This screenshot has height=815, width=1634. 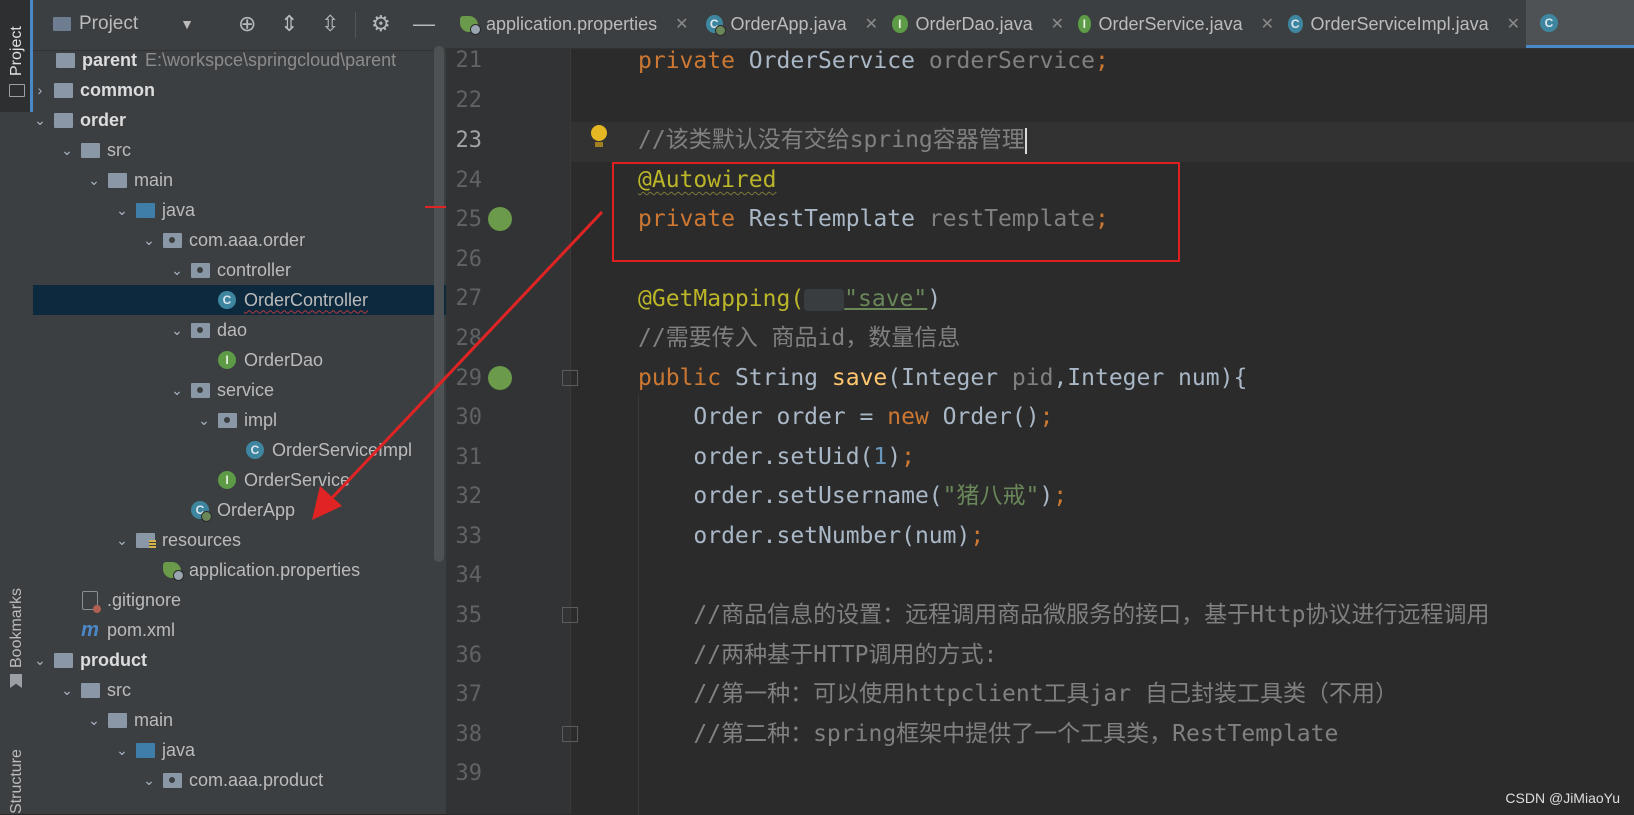 What do you see at coordinates (971, 24) in the screenshot?
I see `tab-orderdao: I OrderDao.java ✕` at bounding box center [971, 24].